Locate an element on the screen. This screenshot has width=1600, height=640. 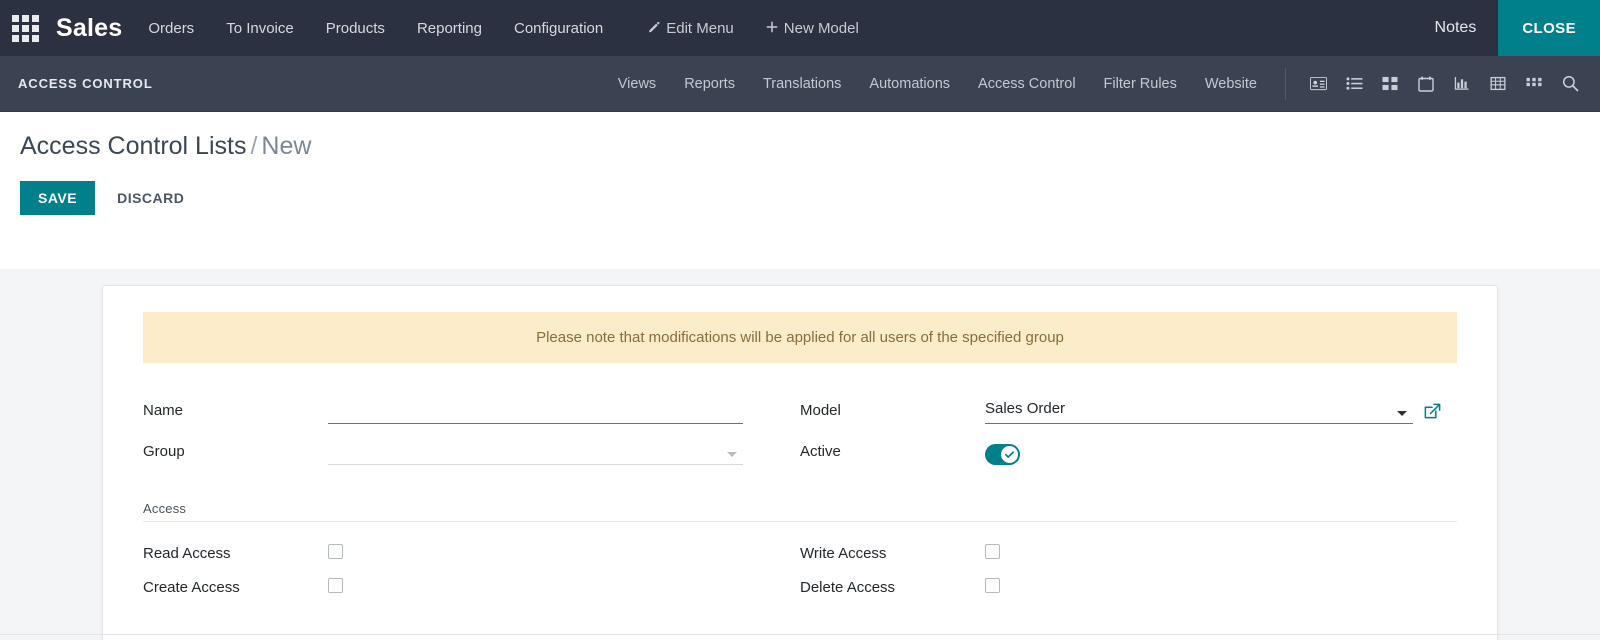
access-separator-label: Access is located at coordinates (165, 508).